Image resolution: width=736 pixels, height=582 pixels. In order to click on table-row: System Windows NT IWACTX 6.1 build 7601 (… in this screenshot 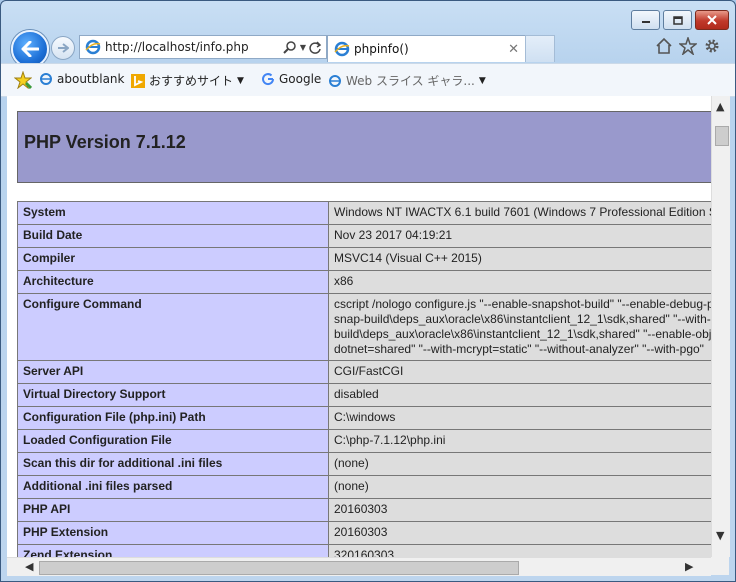, I will do `click(364, 213)`.